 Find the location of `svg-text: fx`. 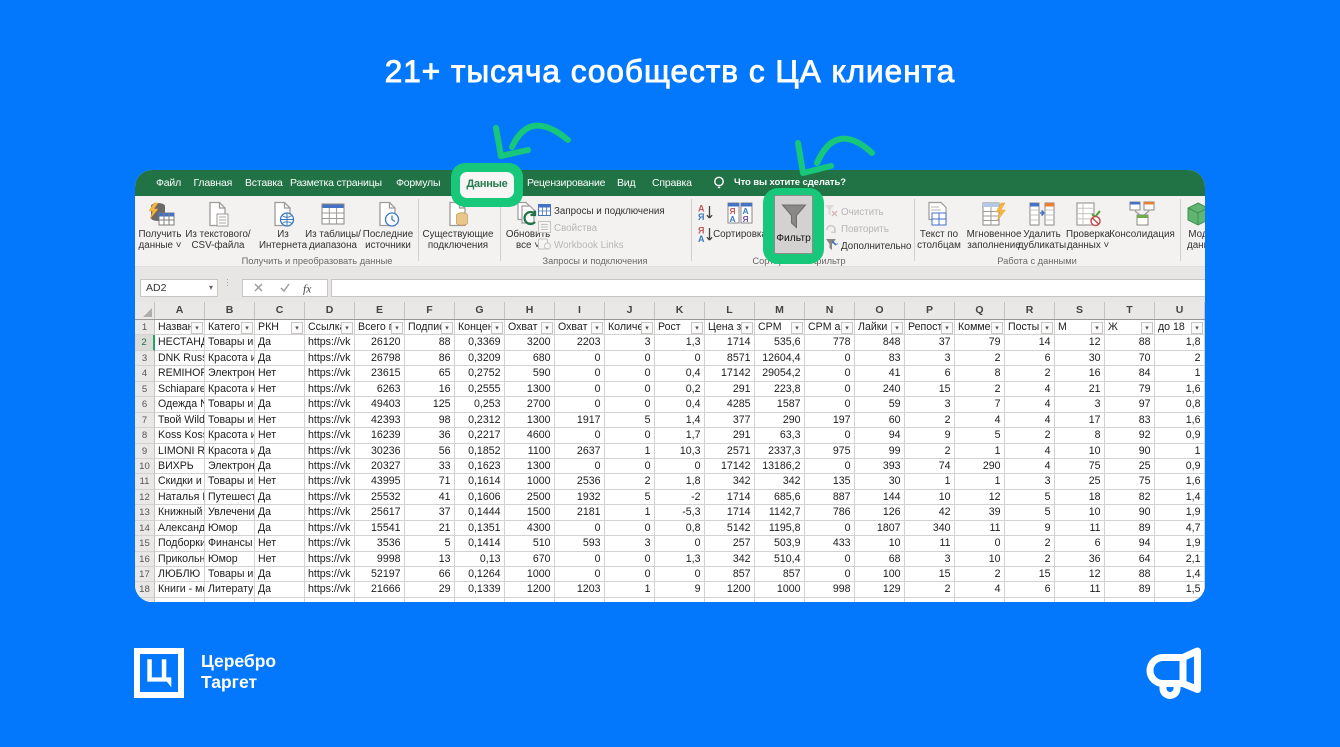

svg-text: fx is located at coordinates (307, 290).